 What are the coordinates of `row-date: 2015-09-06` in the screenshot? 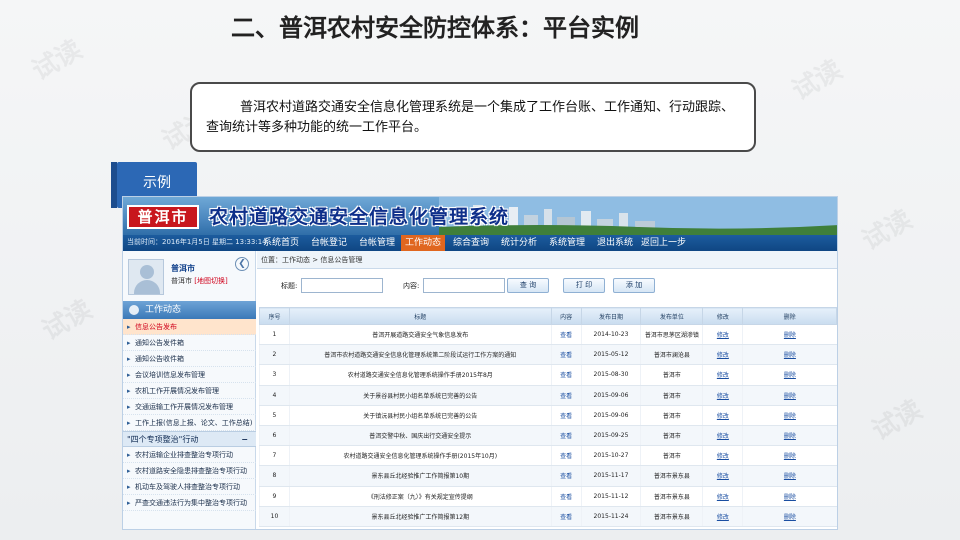 It's located at (610, 395).